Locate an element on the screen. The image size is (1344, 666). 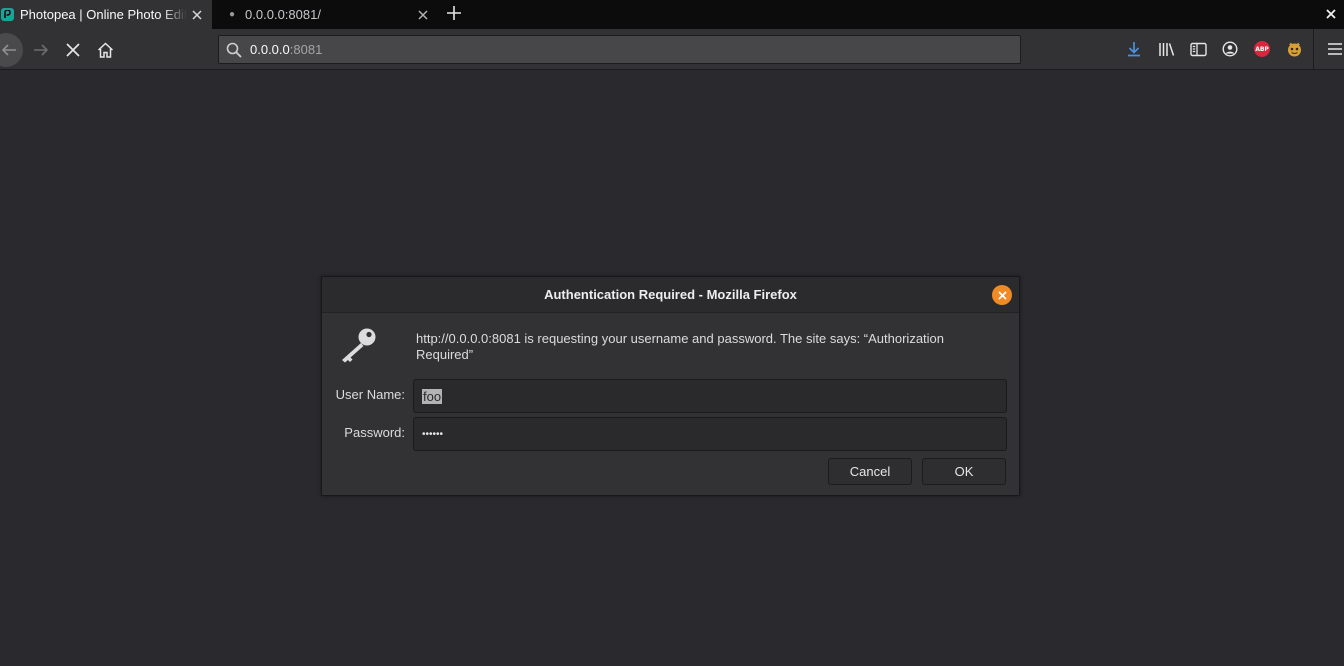
password-field: •••••• is located at coordinates (710, 434).